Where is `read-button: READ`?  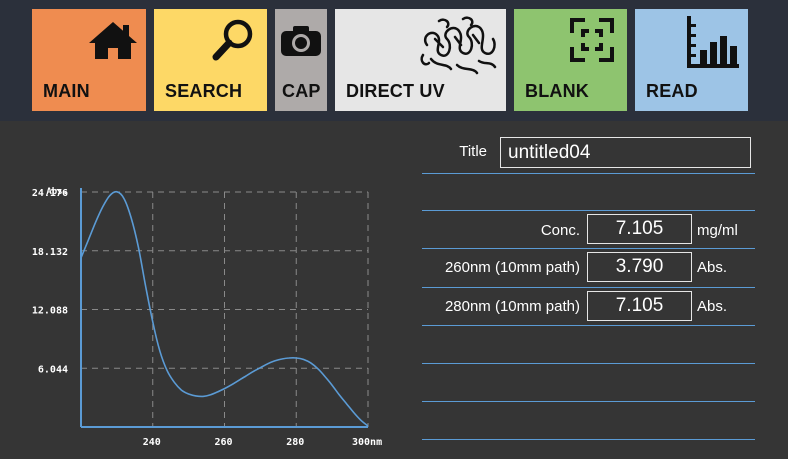
read-button: READ is located at coordinates (691, 60).